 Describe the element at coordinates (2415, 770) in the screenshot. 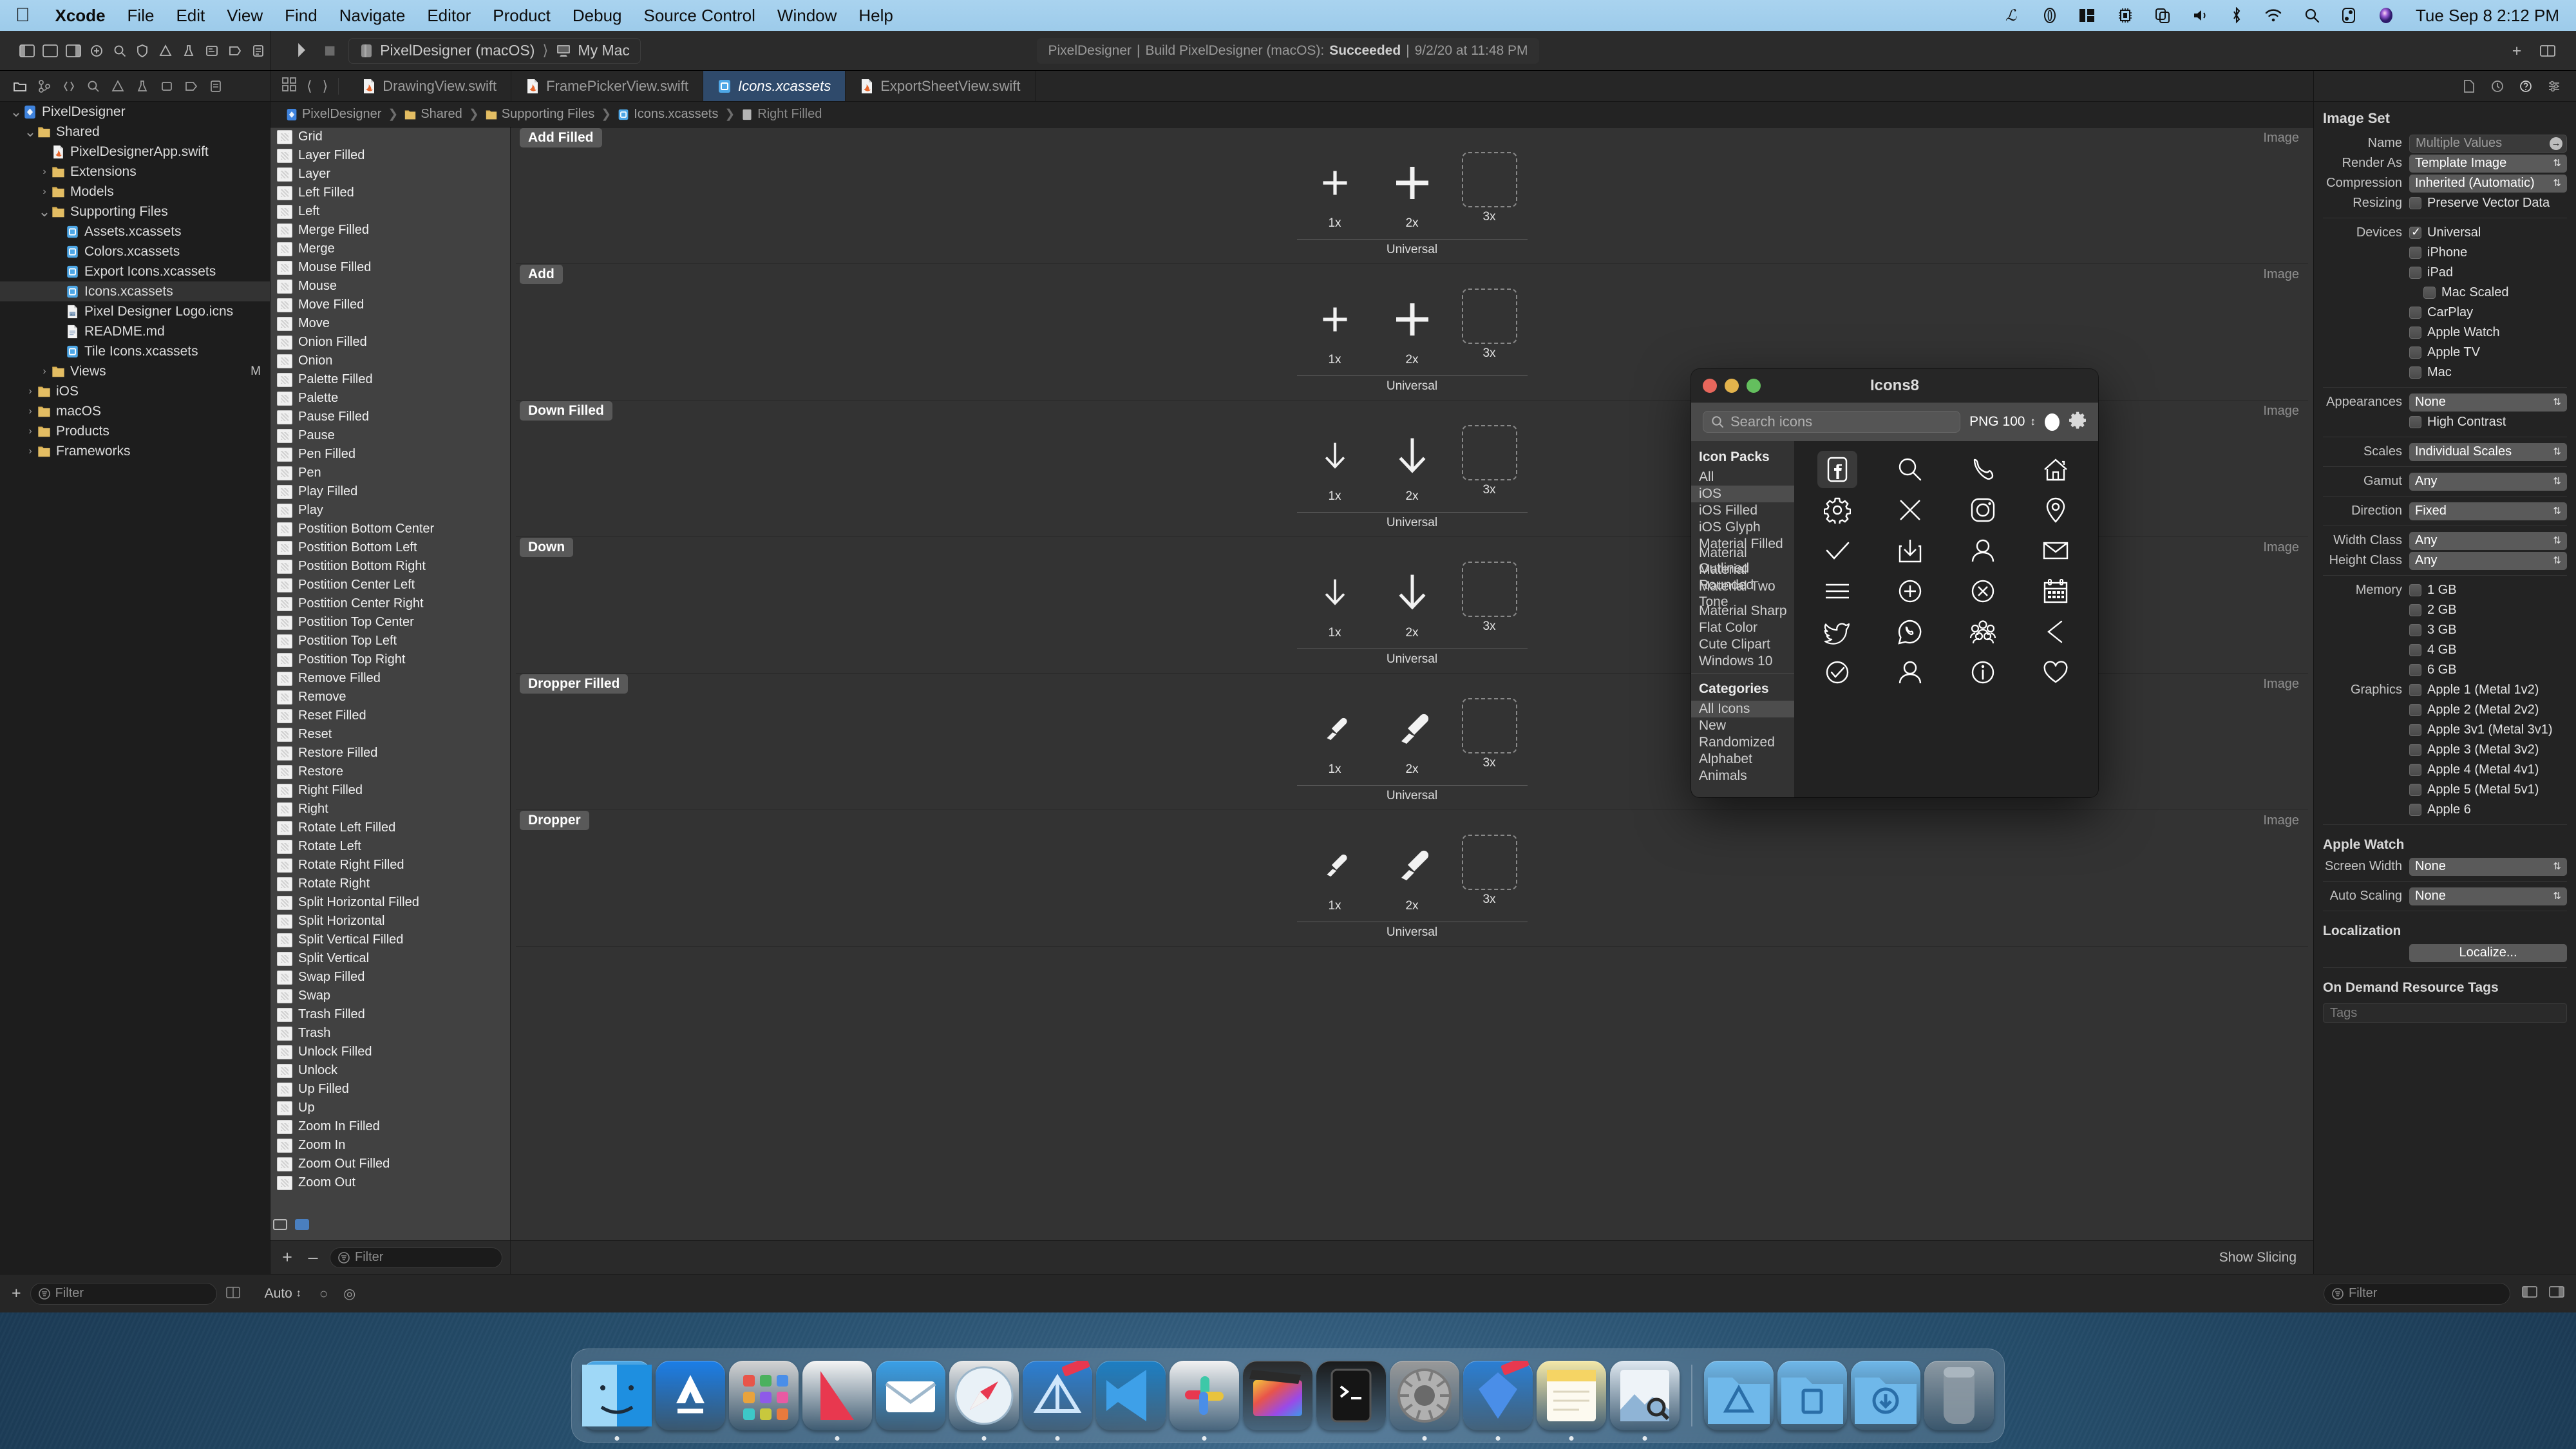

I see `graphics-apple-4-metal-4v1--checkbox` at that location.